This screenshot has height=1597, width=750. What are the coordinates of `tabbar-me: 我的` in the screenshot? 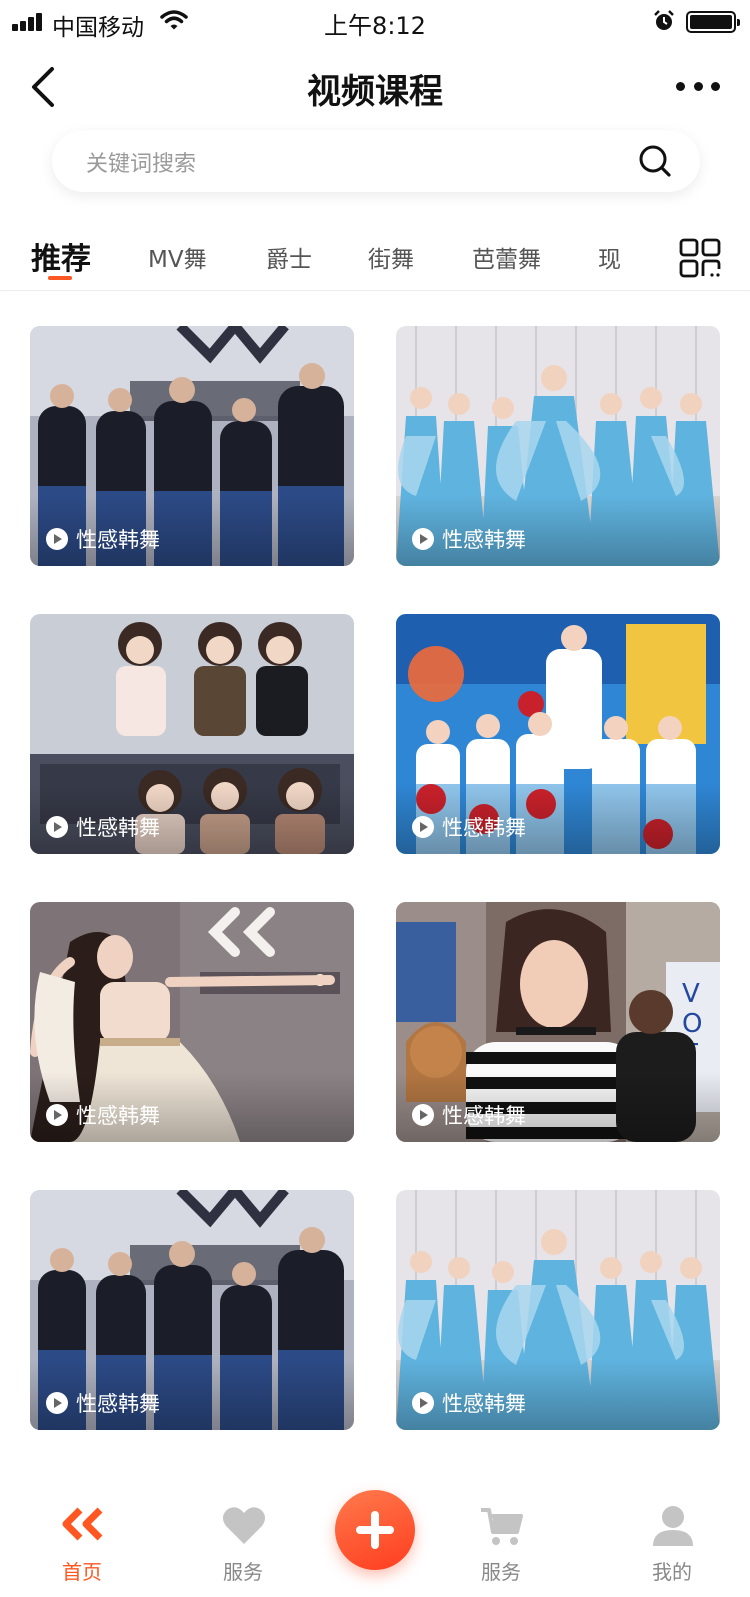 It's located at (672, 1538).